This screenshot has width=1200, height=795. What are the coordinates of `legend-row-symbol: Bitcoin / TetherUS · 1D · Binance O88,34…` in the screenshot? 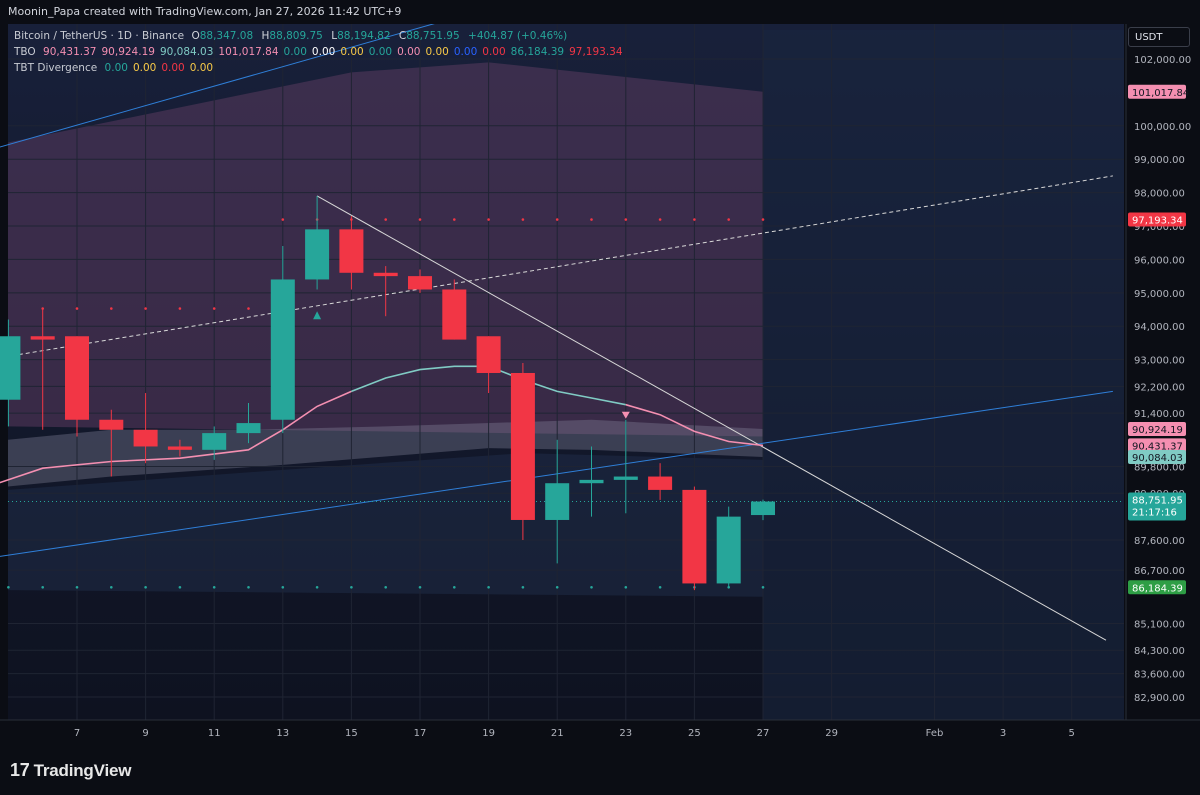 It's located at (321, 36).